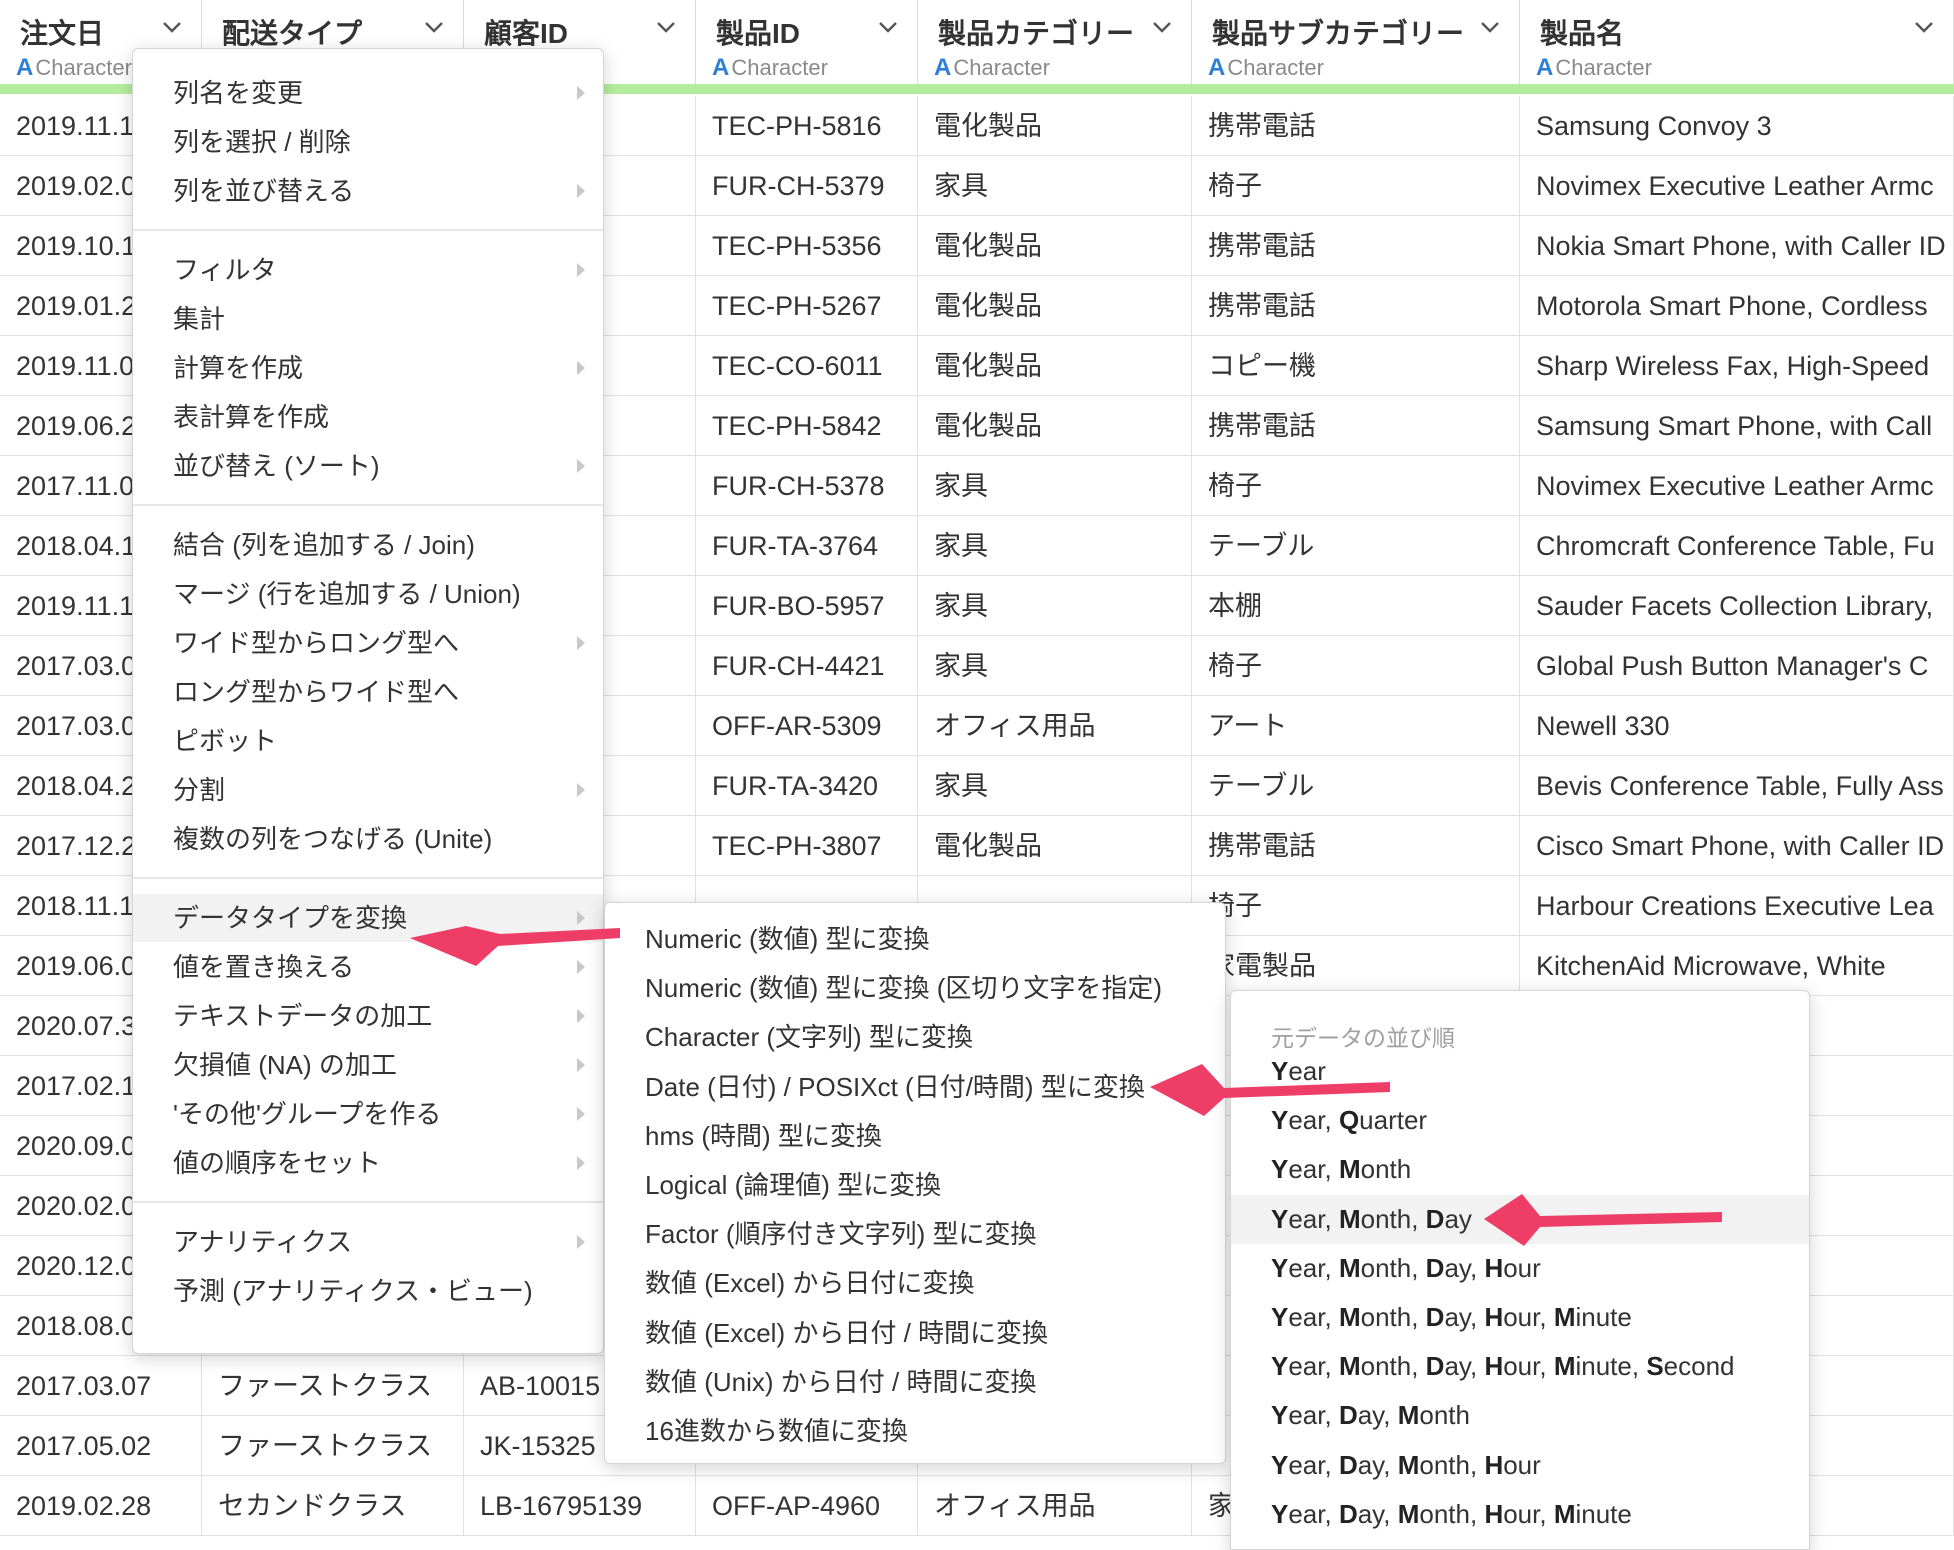 This screenshot has height=1550, width=1954. Describe the element at coordinates (368, 466) in the screenshot. I see `menu-item: 並び替え (ソート)` at that location.